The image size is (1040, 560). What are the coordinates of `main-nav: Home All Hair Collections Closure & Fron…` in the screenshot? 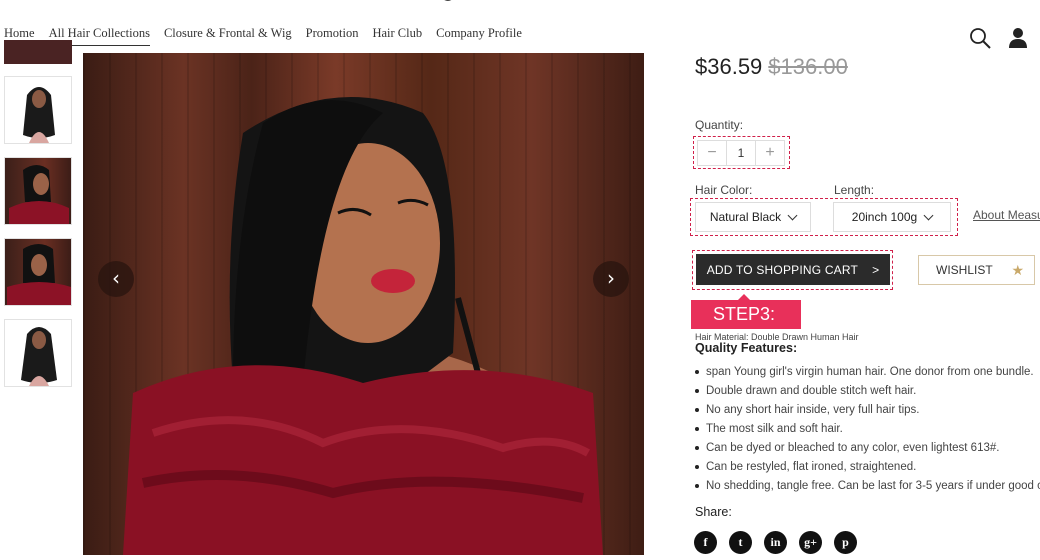 It's located at (268, 35).